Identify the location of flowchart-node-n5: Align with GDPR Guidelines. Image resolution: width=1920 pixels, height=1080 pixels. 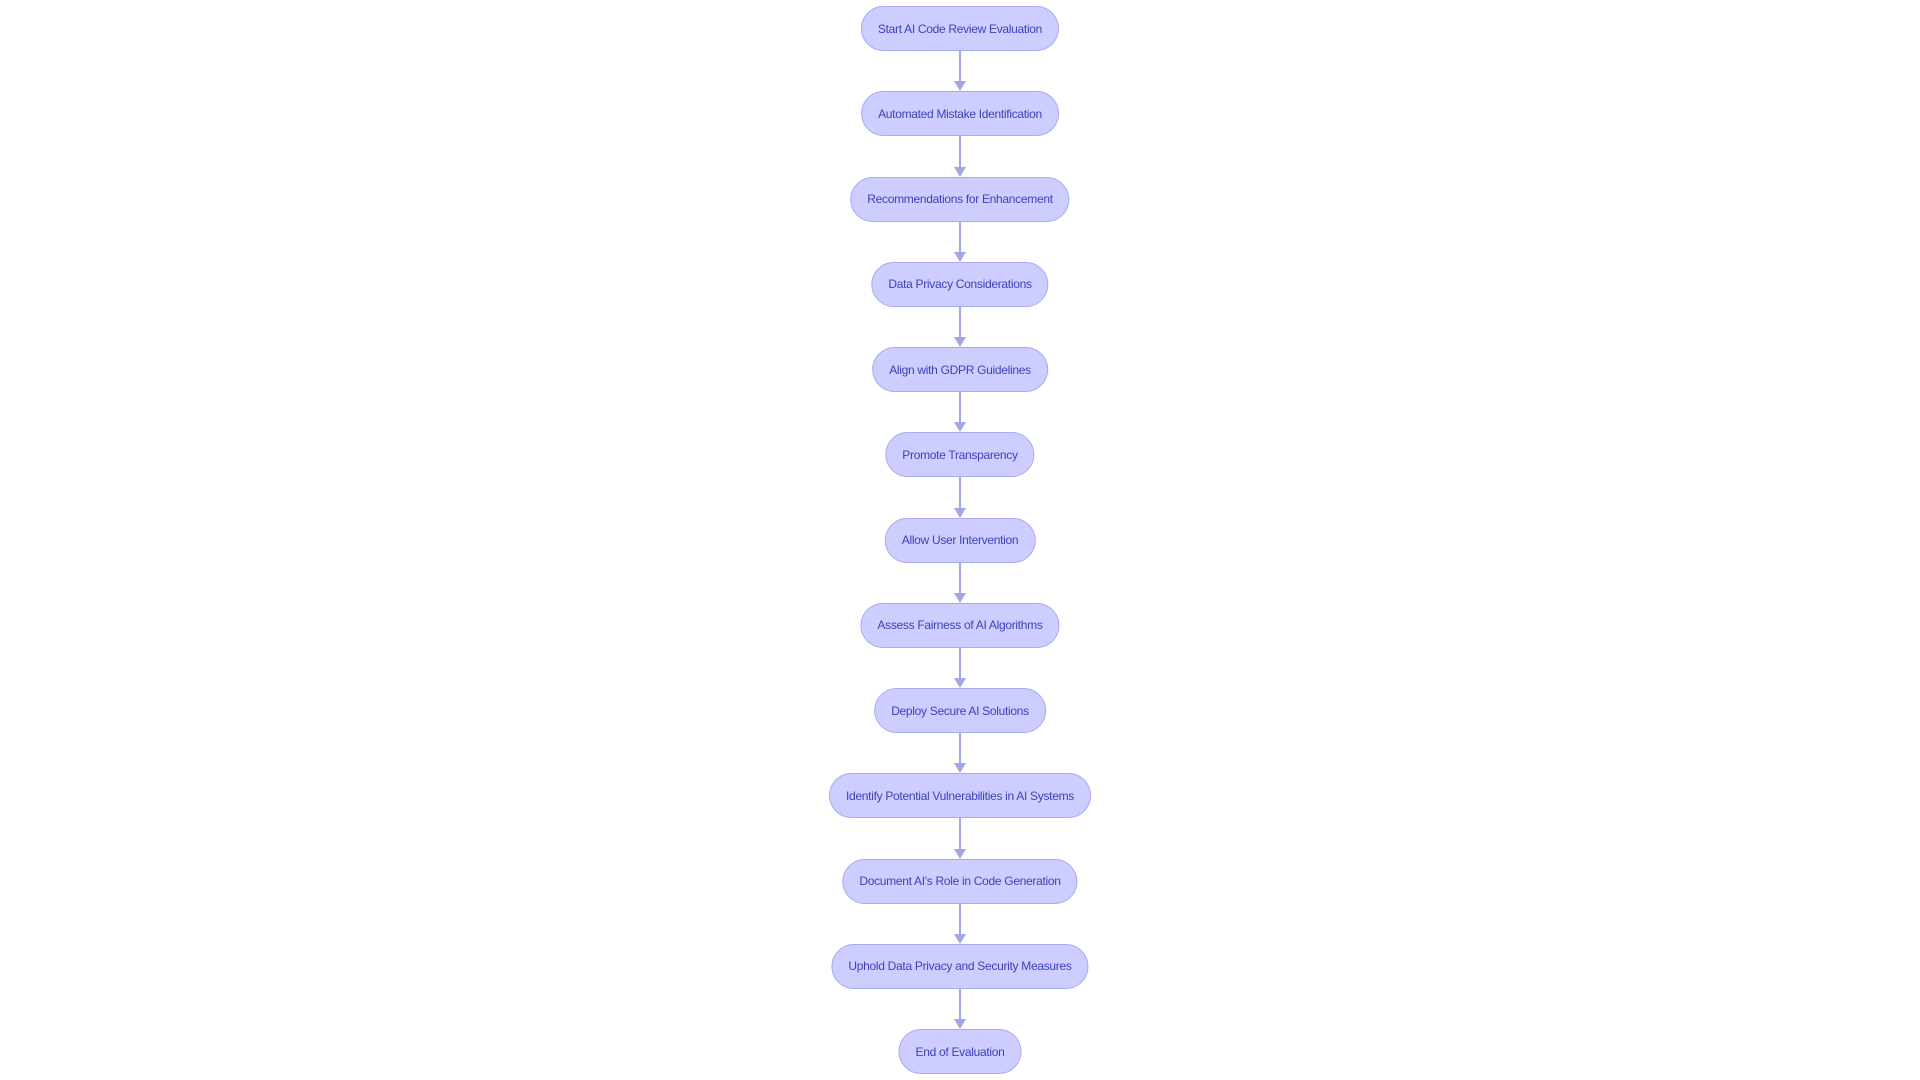
(960, 369).